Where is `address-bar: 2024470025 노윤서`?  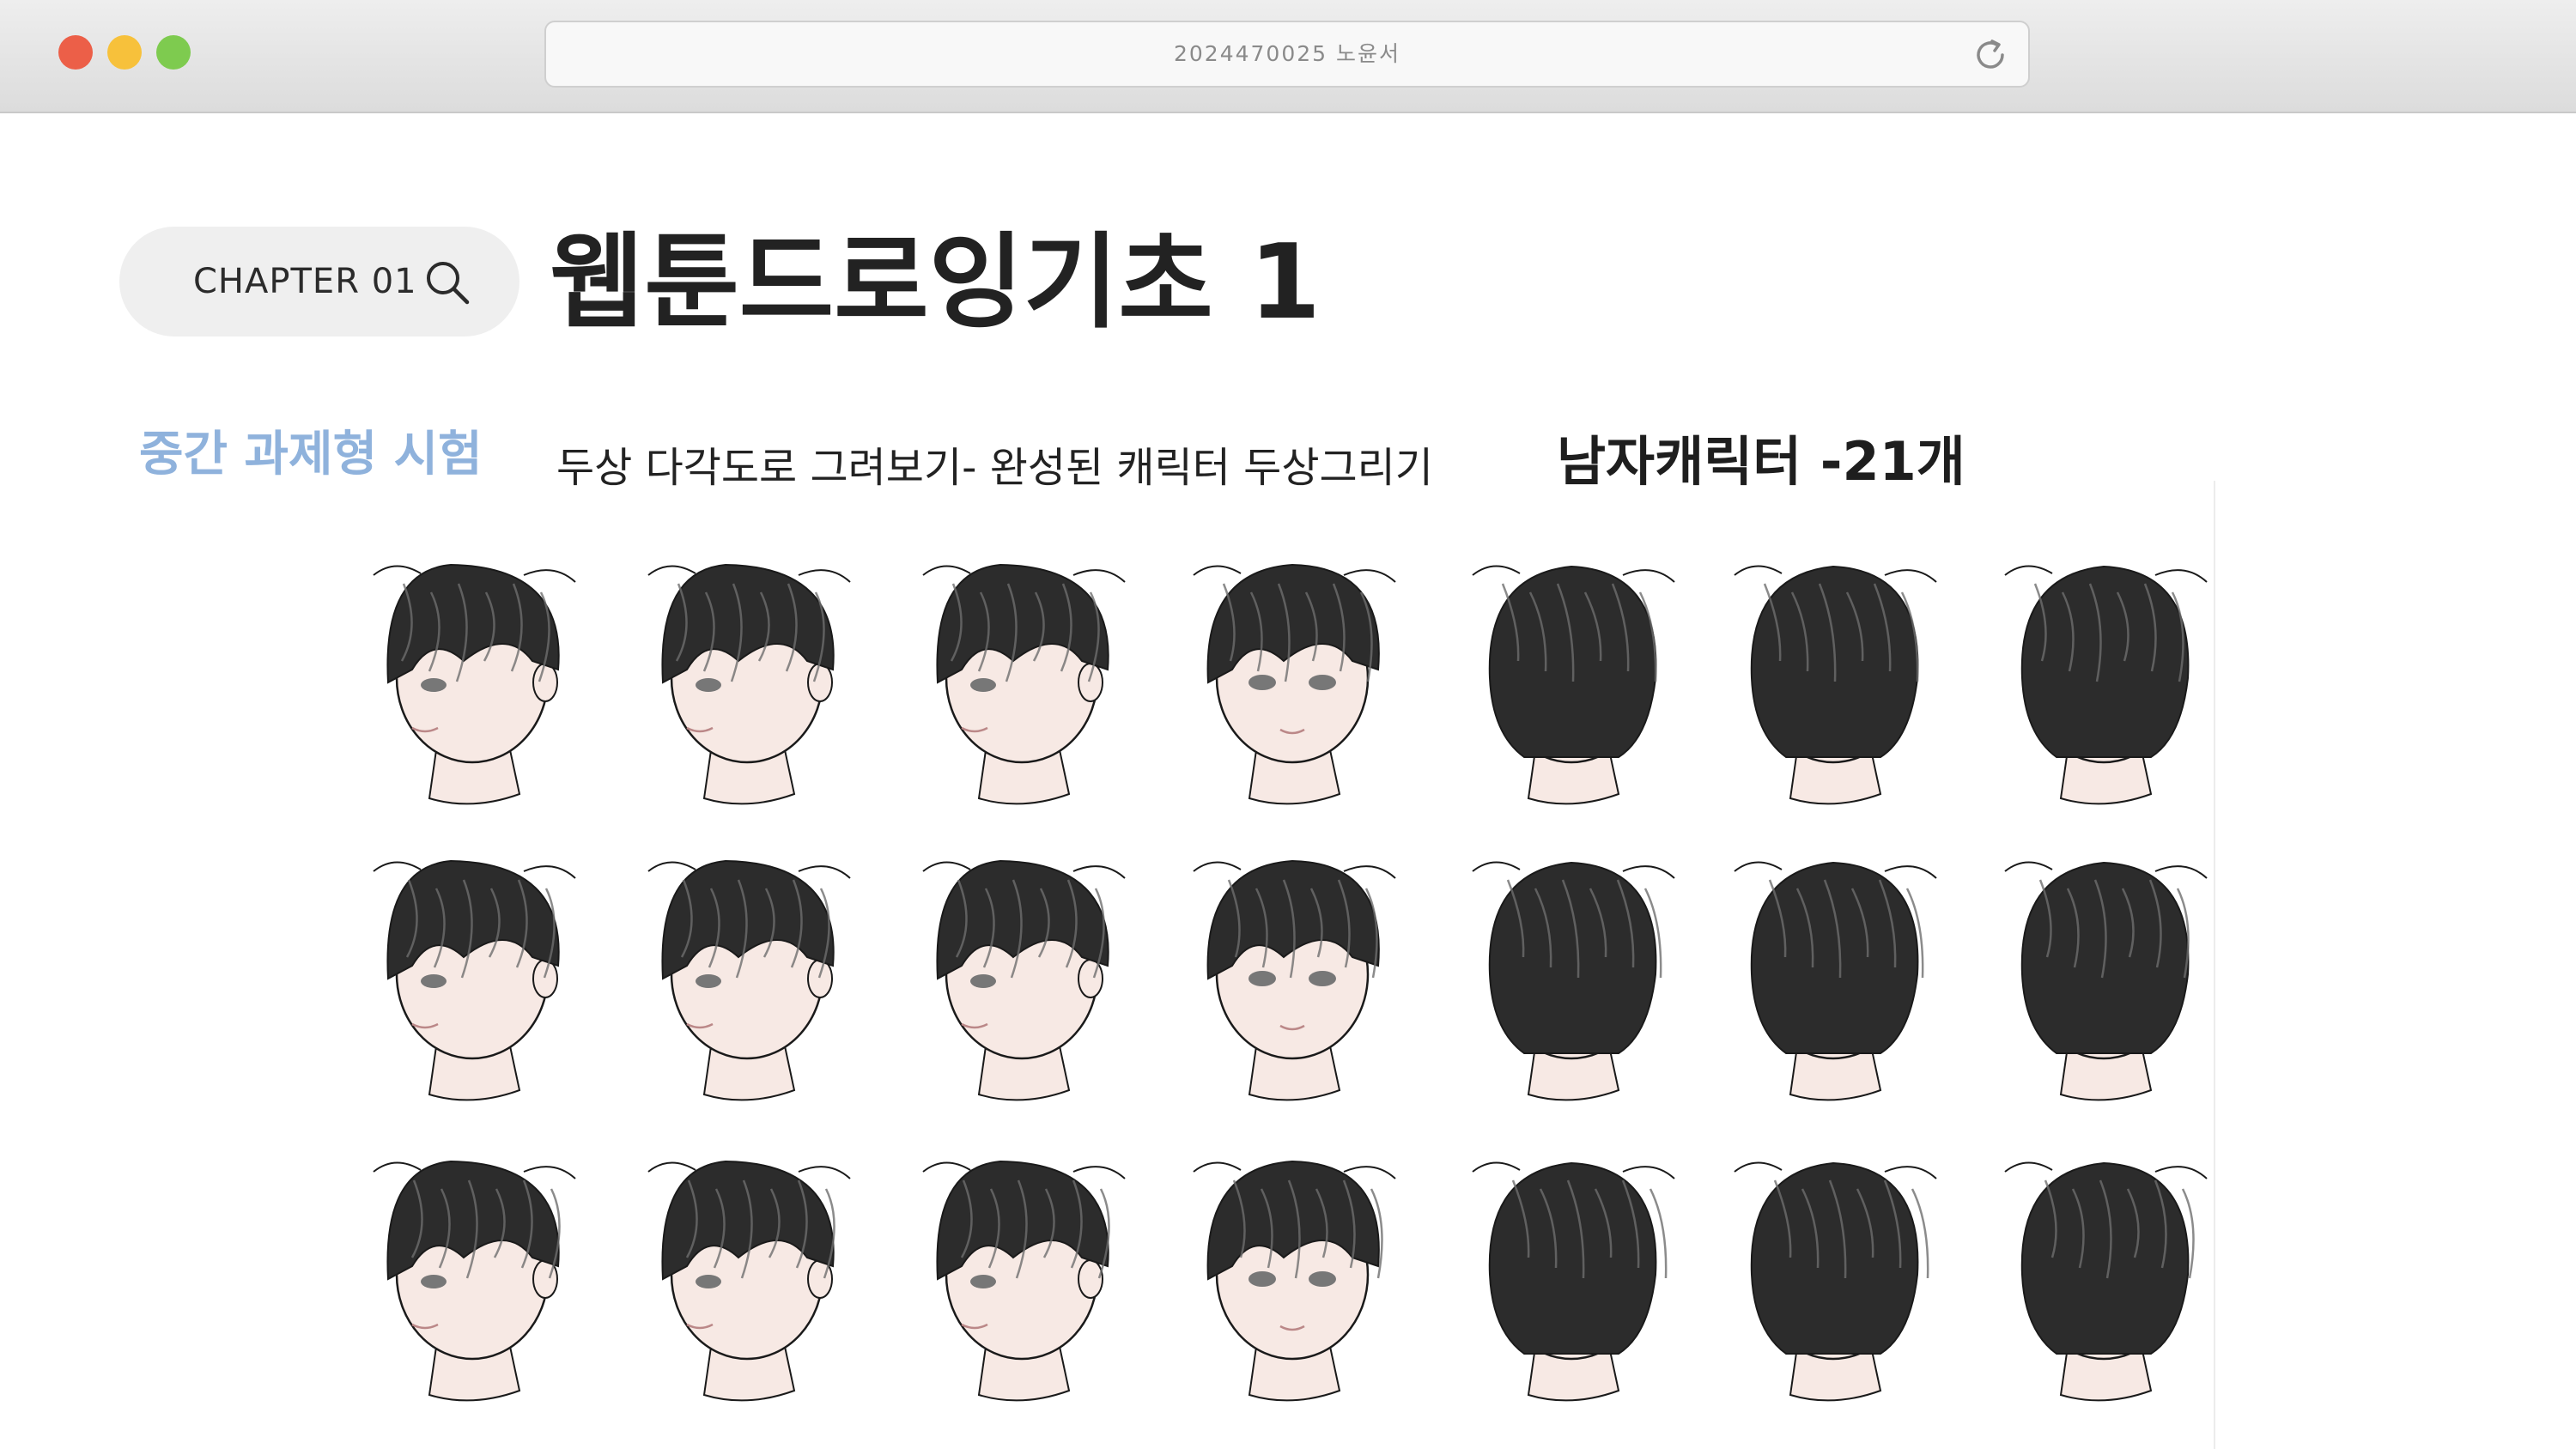
address-bar: 2024470025 노윤서 is located at coordinates (1287, 54).